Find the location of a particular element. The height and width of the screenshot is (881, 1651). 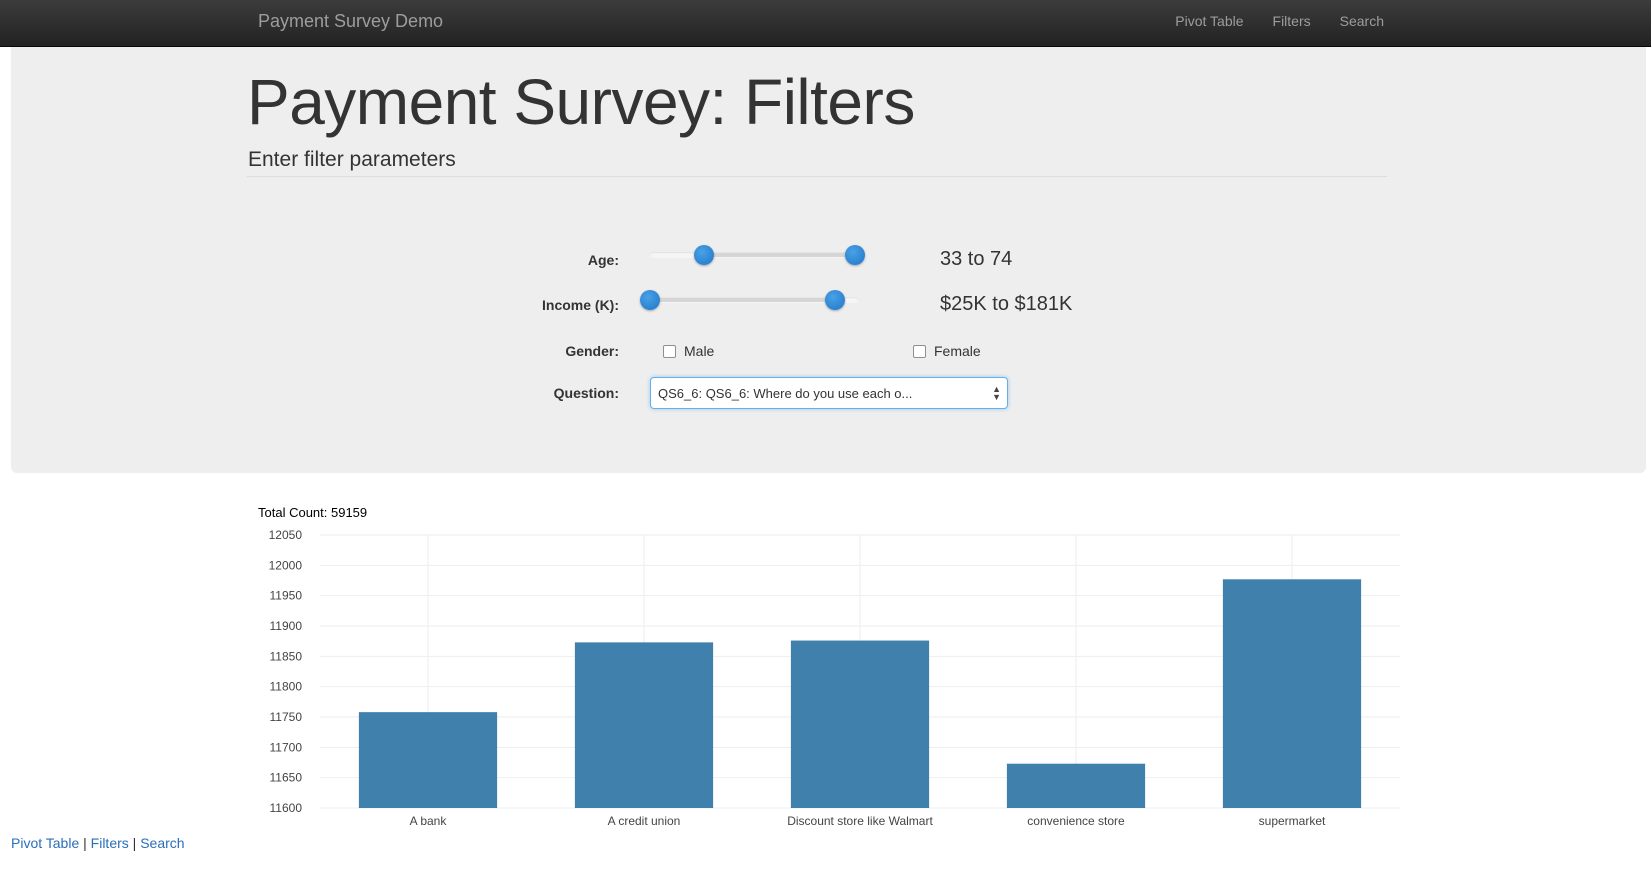

select-arrows-icon: ▲ ▼ is located at coordinates (996, 393).